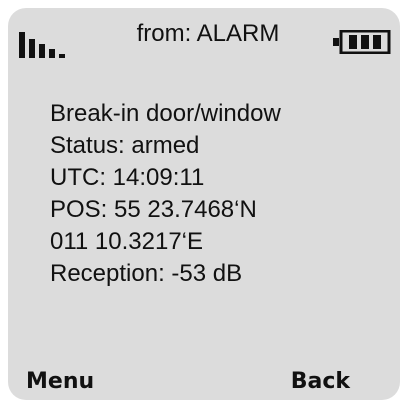  I want to click on message-line-position-latitude: POS: 55 23.7468‘N, so click(153, 209).